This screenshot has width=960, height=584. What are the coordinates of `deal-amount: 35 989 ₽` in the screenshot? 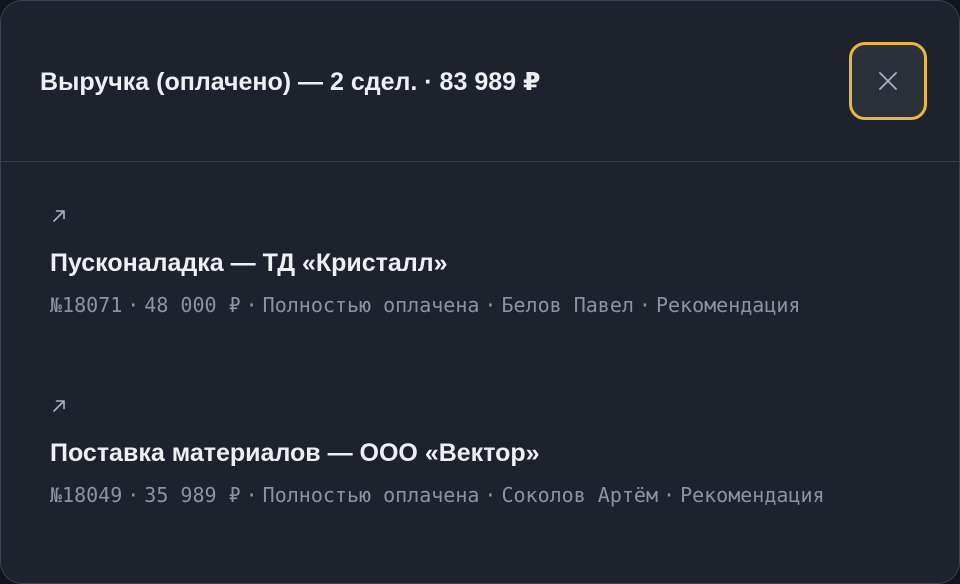 It's located at (192, 495).